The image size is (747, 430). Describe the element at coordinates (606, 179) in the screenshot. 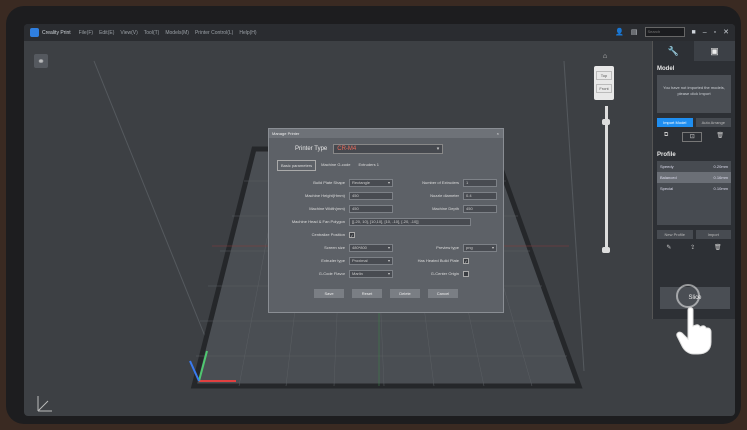

I see `layer-slider` at that location.